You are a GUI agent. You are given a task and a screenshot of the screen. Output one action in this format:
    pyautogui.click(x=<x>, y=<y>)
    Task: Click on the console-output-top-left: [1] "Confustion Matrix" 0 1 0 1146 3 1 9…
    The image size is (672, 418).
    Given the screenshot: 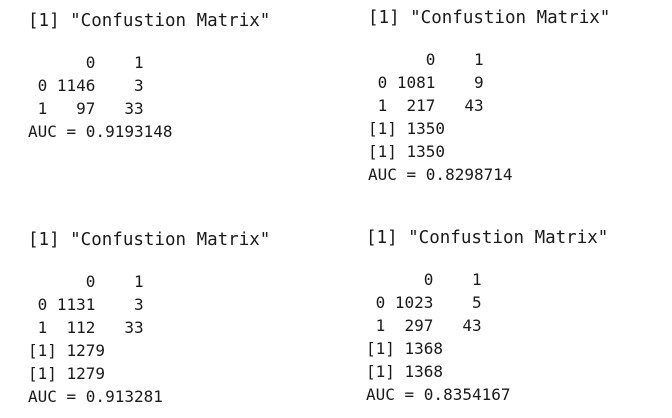 What is the action you would take?
    pyautogui.click(x=149, y=76)
    